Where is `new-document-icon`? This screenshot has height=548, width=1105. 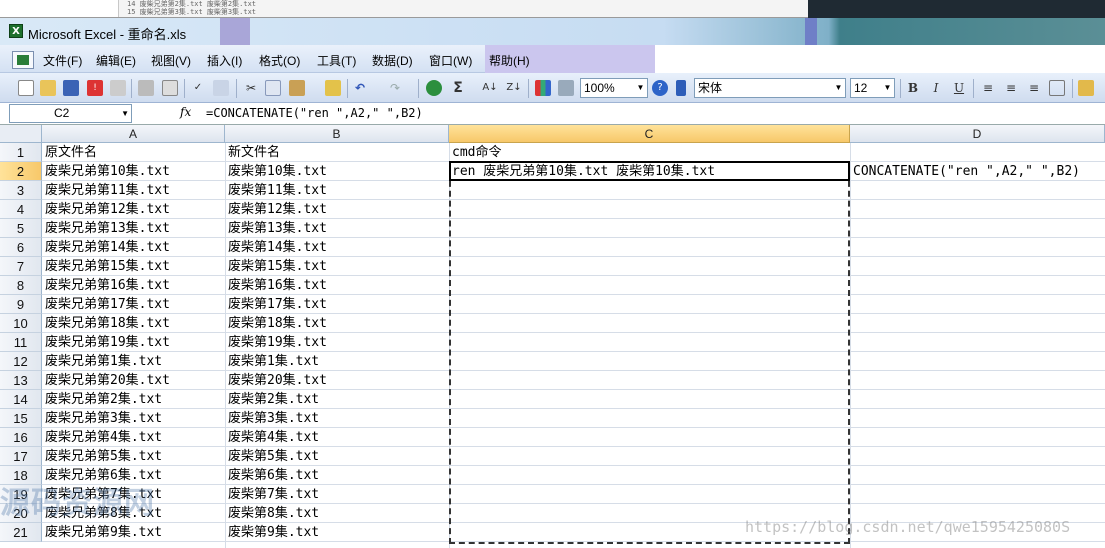
new-document-icon is located at coordinates (26, 88).